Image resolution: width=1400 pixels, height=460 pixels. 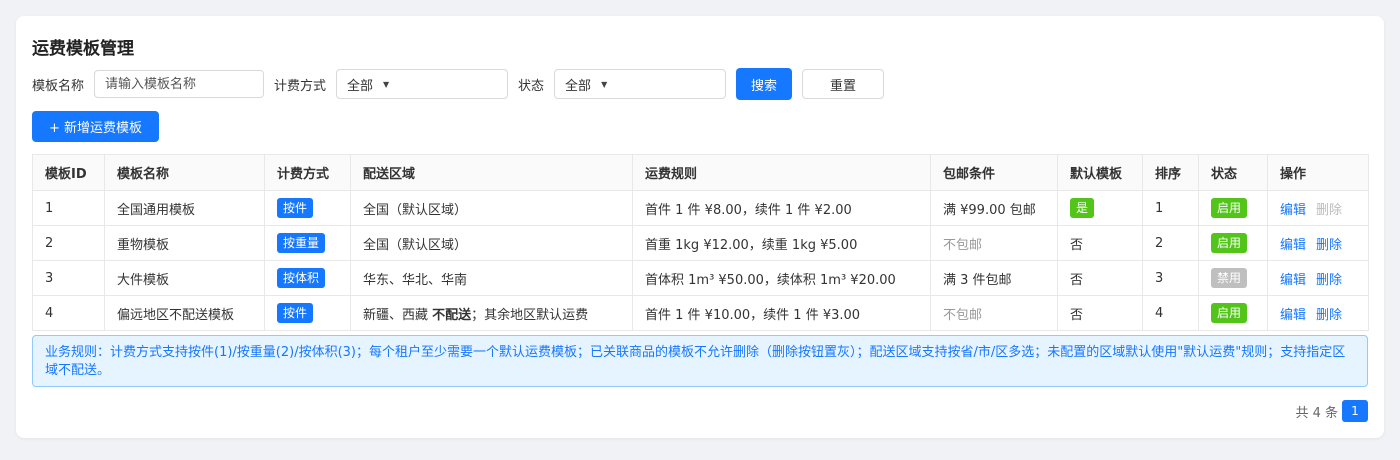 What do you see at coordinates (994, 208) in the screenshot?
I see `cell-free: 满 ¥99.00 包邮` at bounding box center [994, 208].